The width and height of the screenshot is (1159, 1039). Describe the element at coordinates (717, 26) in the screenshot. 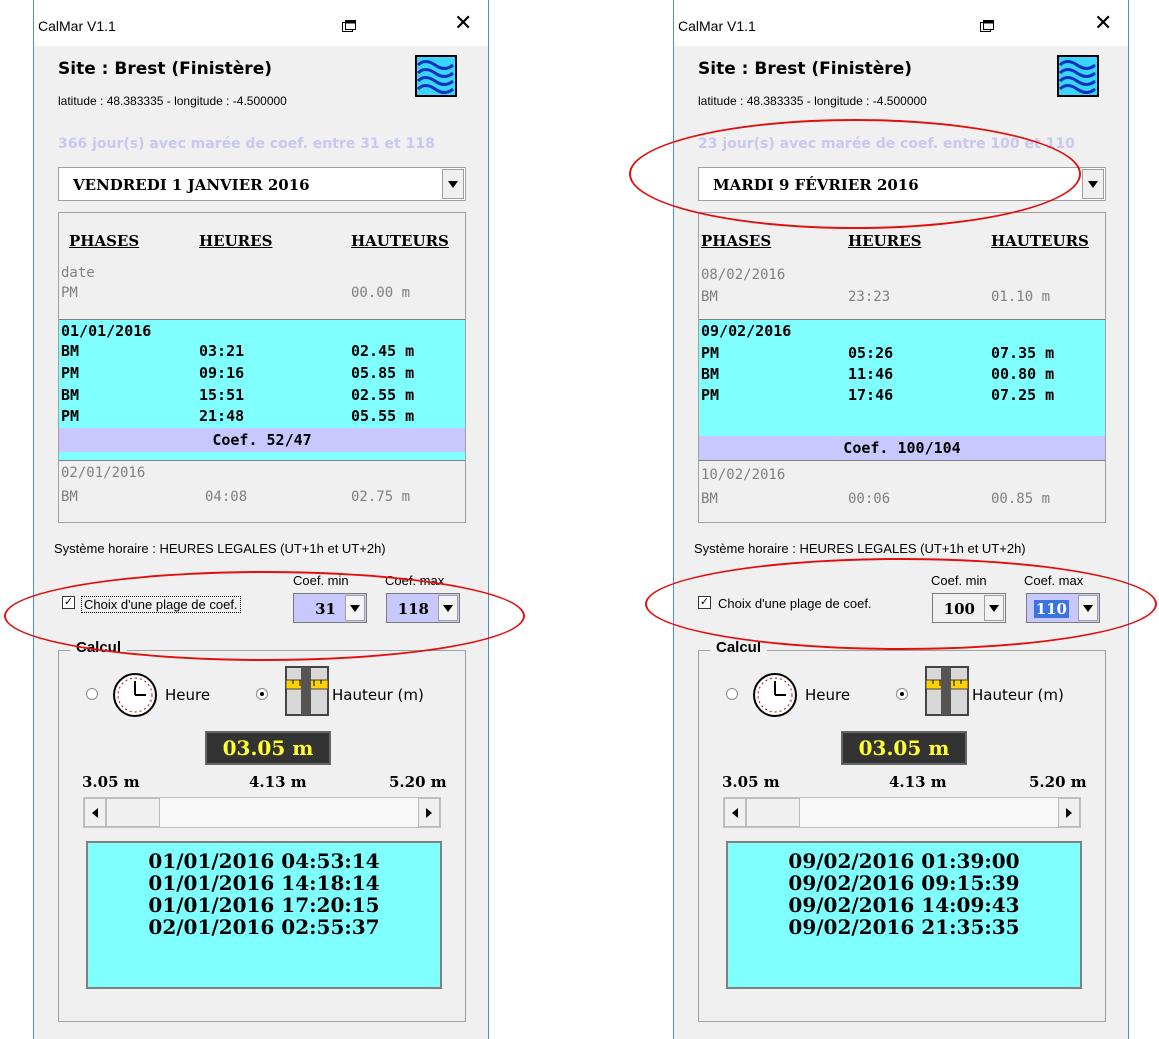

I see `window-title: CalMar V1.1` at that location.